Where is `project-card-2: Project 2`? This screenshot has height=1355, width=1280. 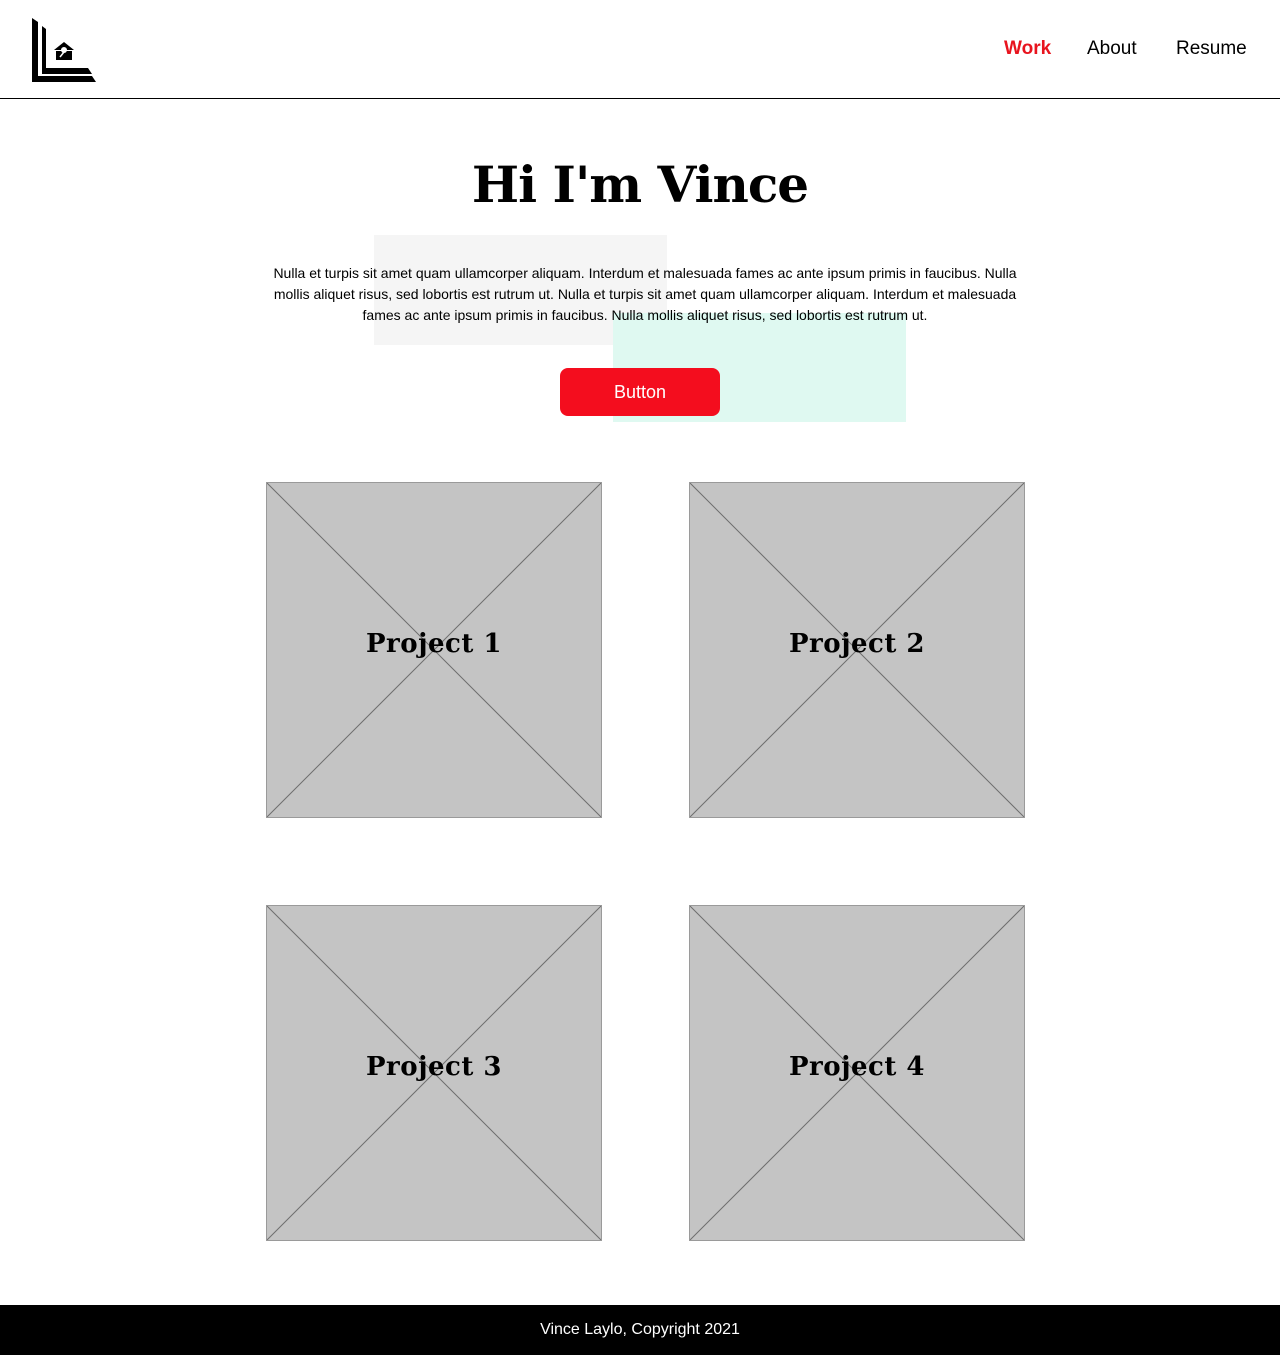
project-card-2: Project 2 is located at coordinates (857, 650).